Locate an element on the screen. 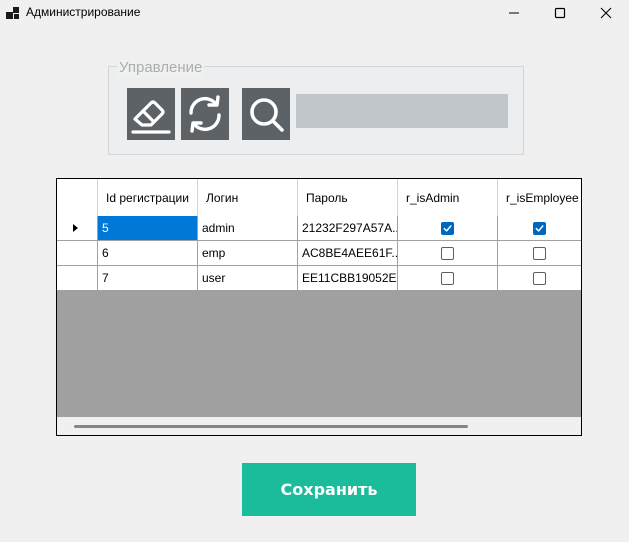 The width and height of the screenshot is (629, 542). current-row-arrow-icon is located at coordinates (75, 228).